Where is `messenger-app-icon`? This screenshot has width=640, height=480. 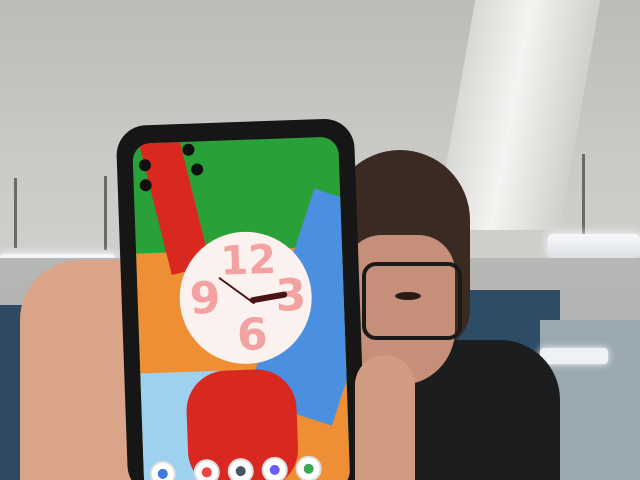
messenger-app-icon is located at coordinates (275, 468).